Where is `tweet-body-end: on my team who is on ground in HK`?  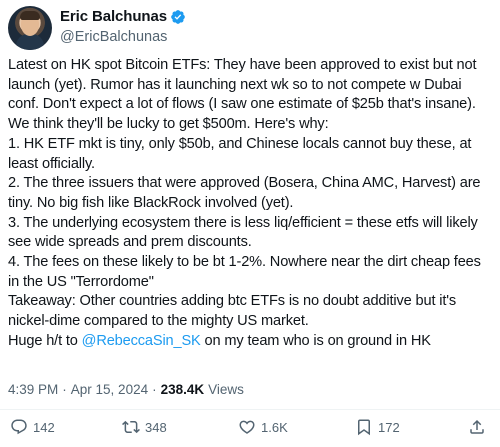 tweet-body-end: on my team who is on ground in HK is located at coordinates (315, 340).